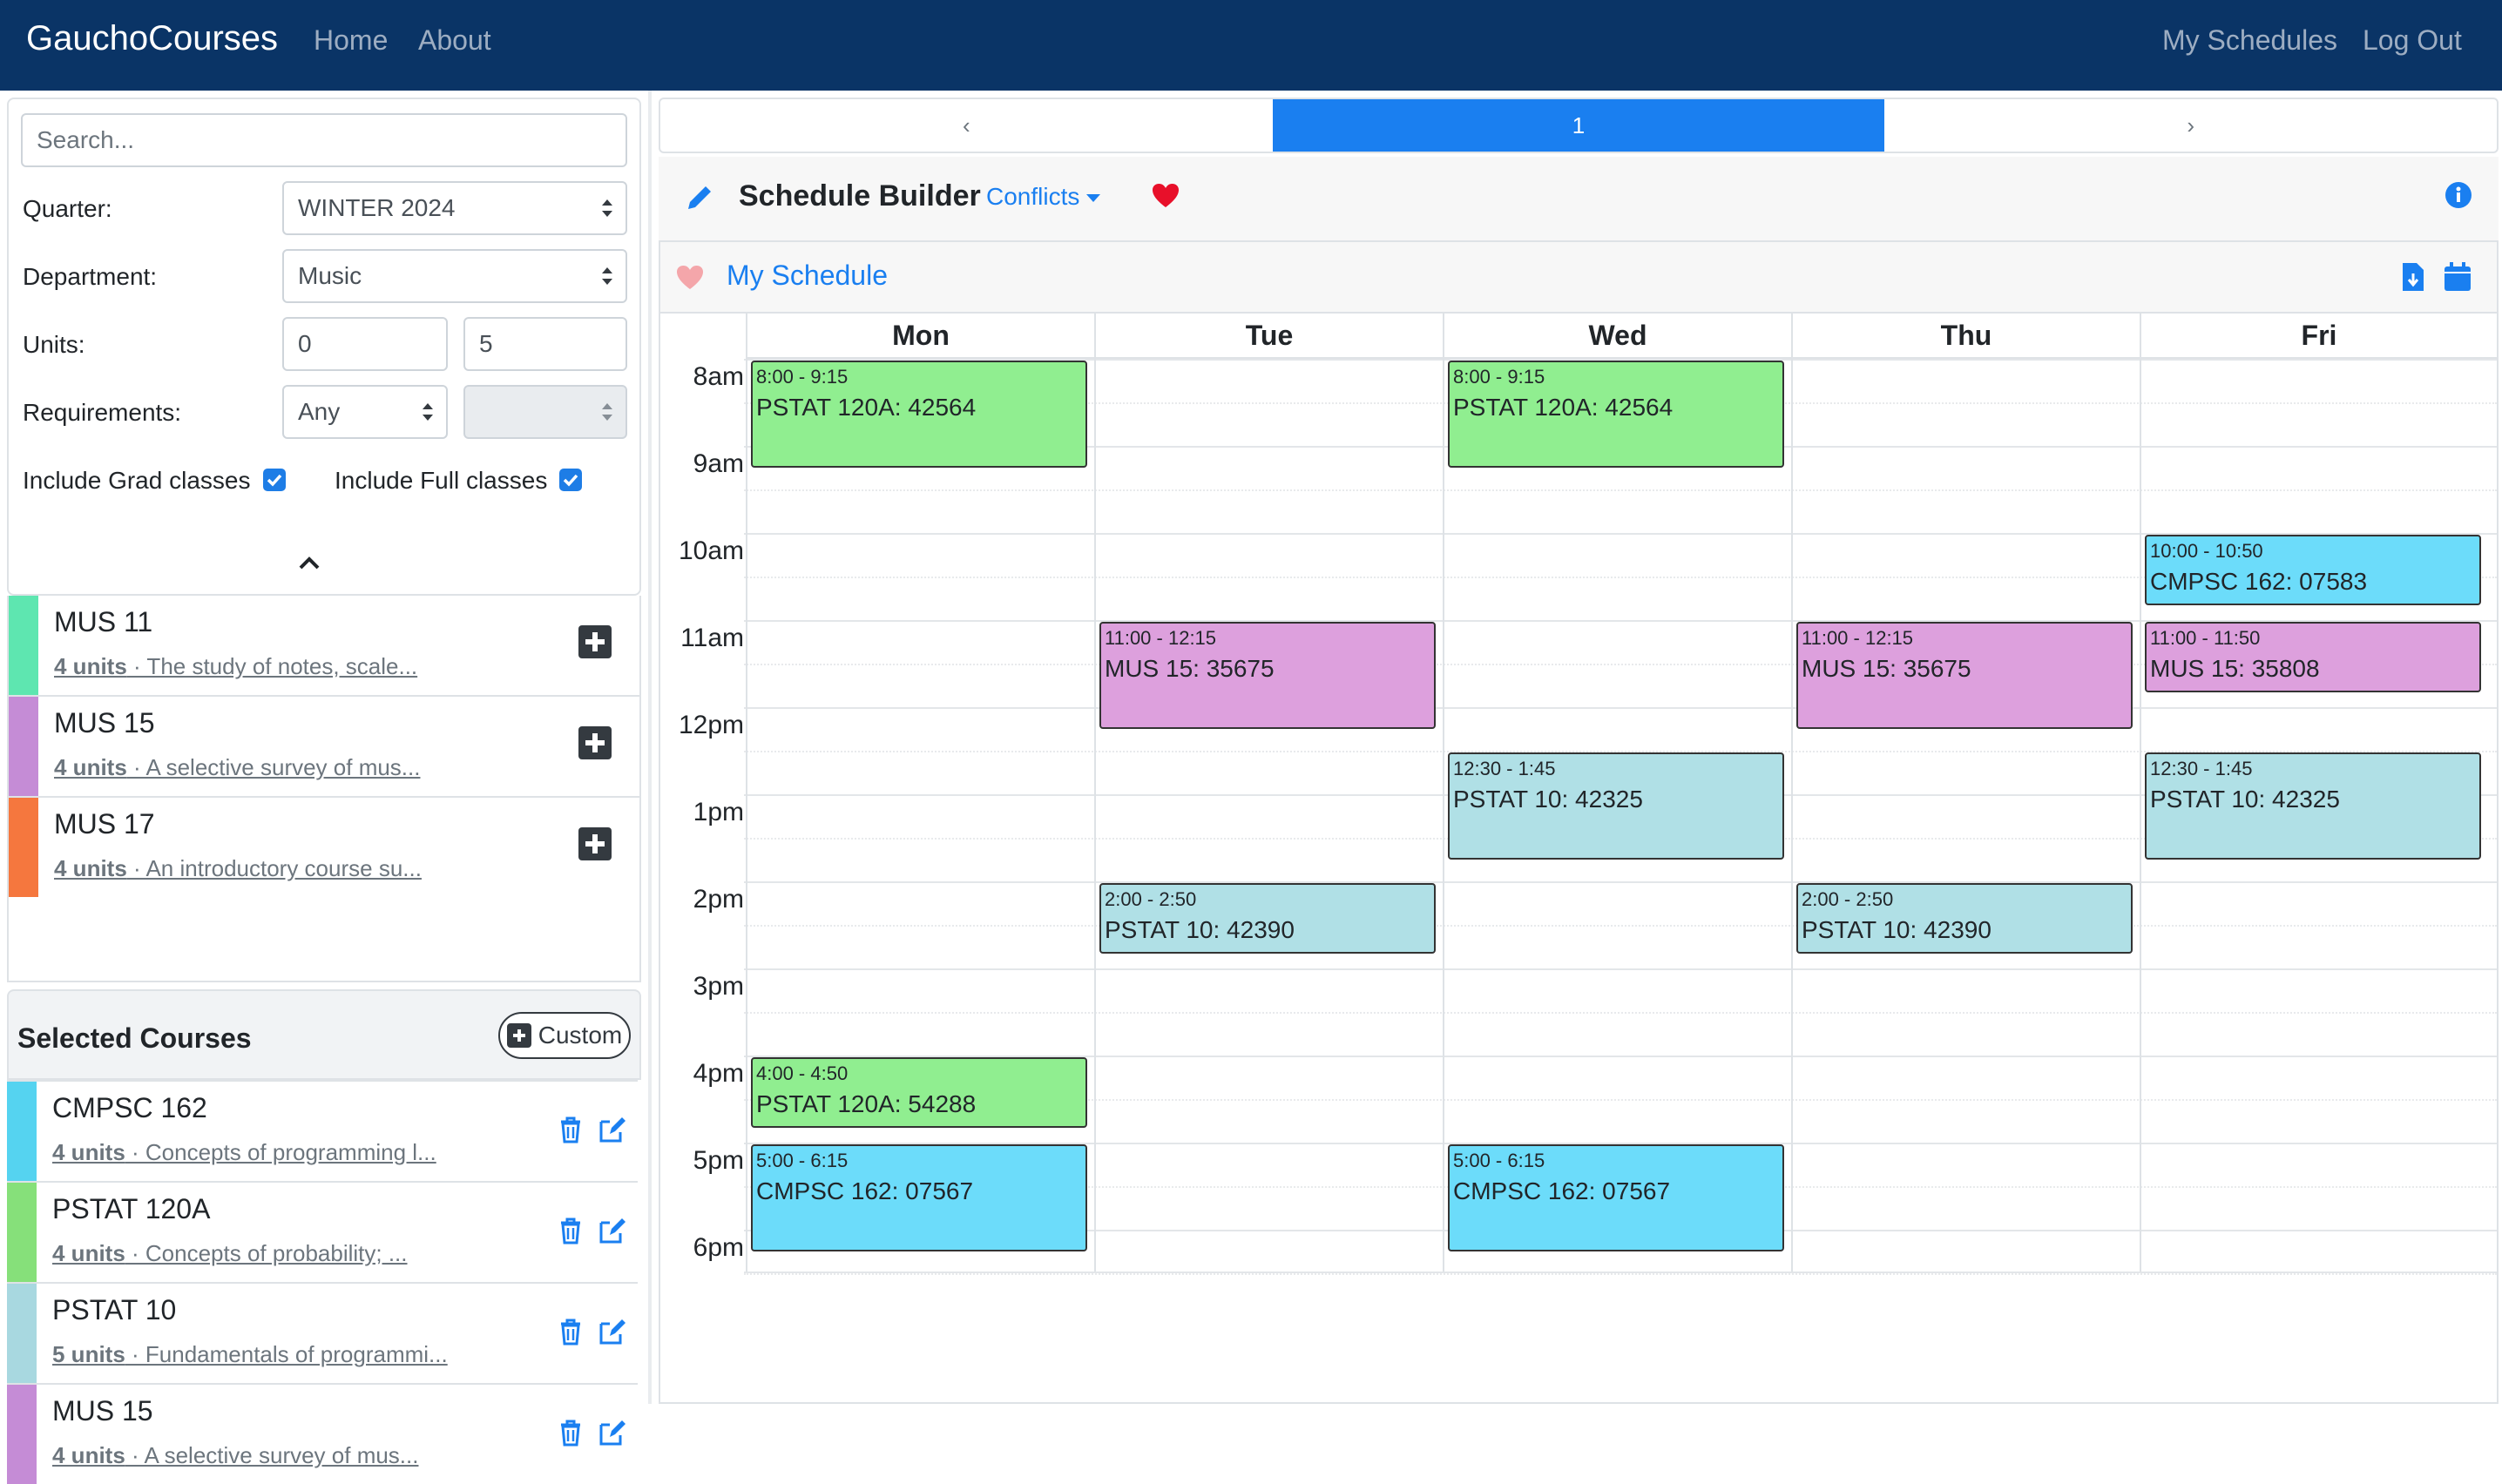 This screenshot has height=1484, width=2502. What do you see at coordinates (2458, 195) in the screenshot?
I see `info-icon` at bounding box center [2458, 195].